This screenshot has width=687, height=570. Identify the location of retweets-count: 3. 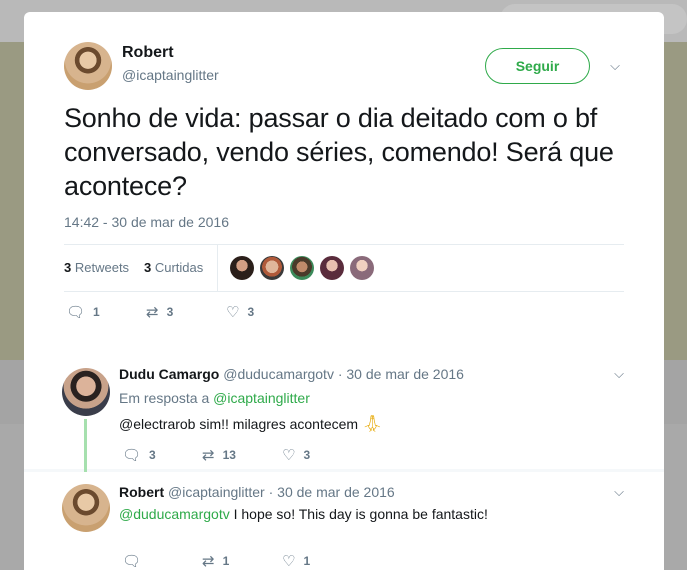
(68, 267).